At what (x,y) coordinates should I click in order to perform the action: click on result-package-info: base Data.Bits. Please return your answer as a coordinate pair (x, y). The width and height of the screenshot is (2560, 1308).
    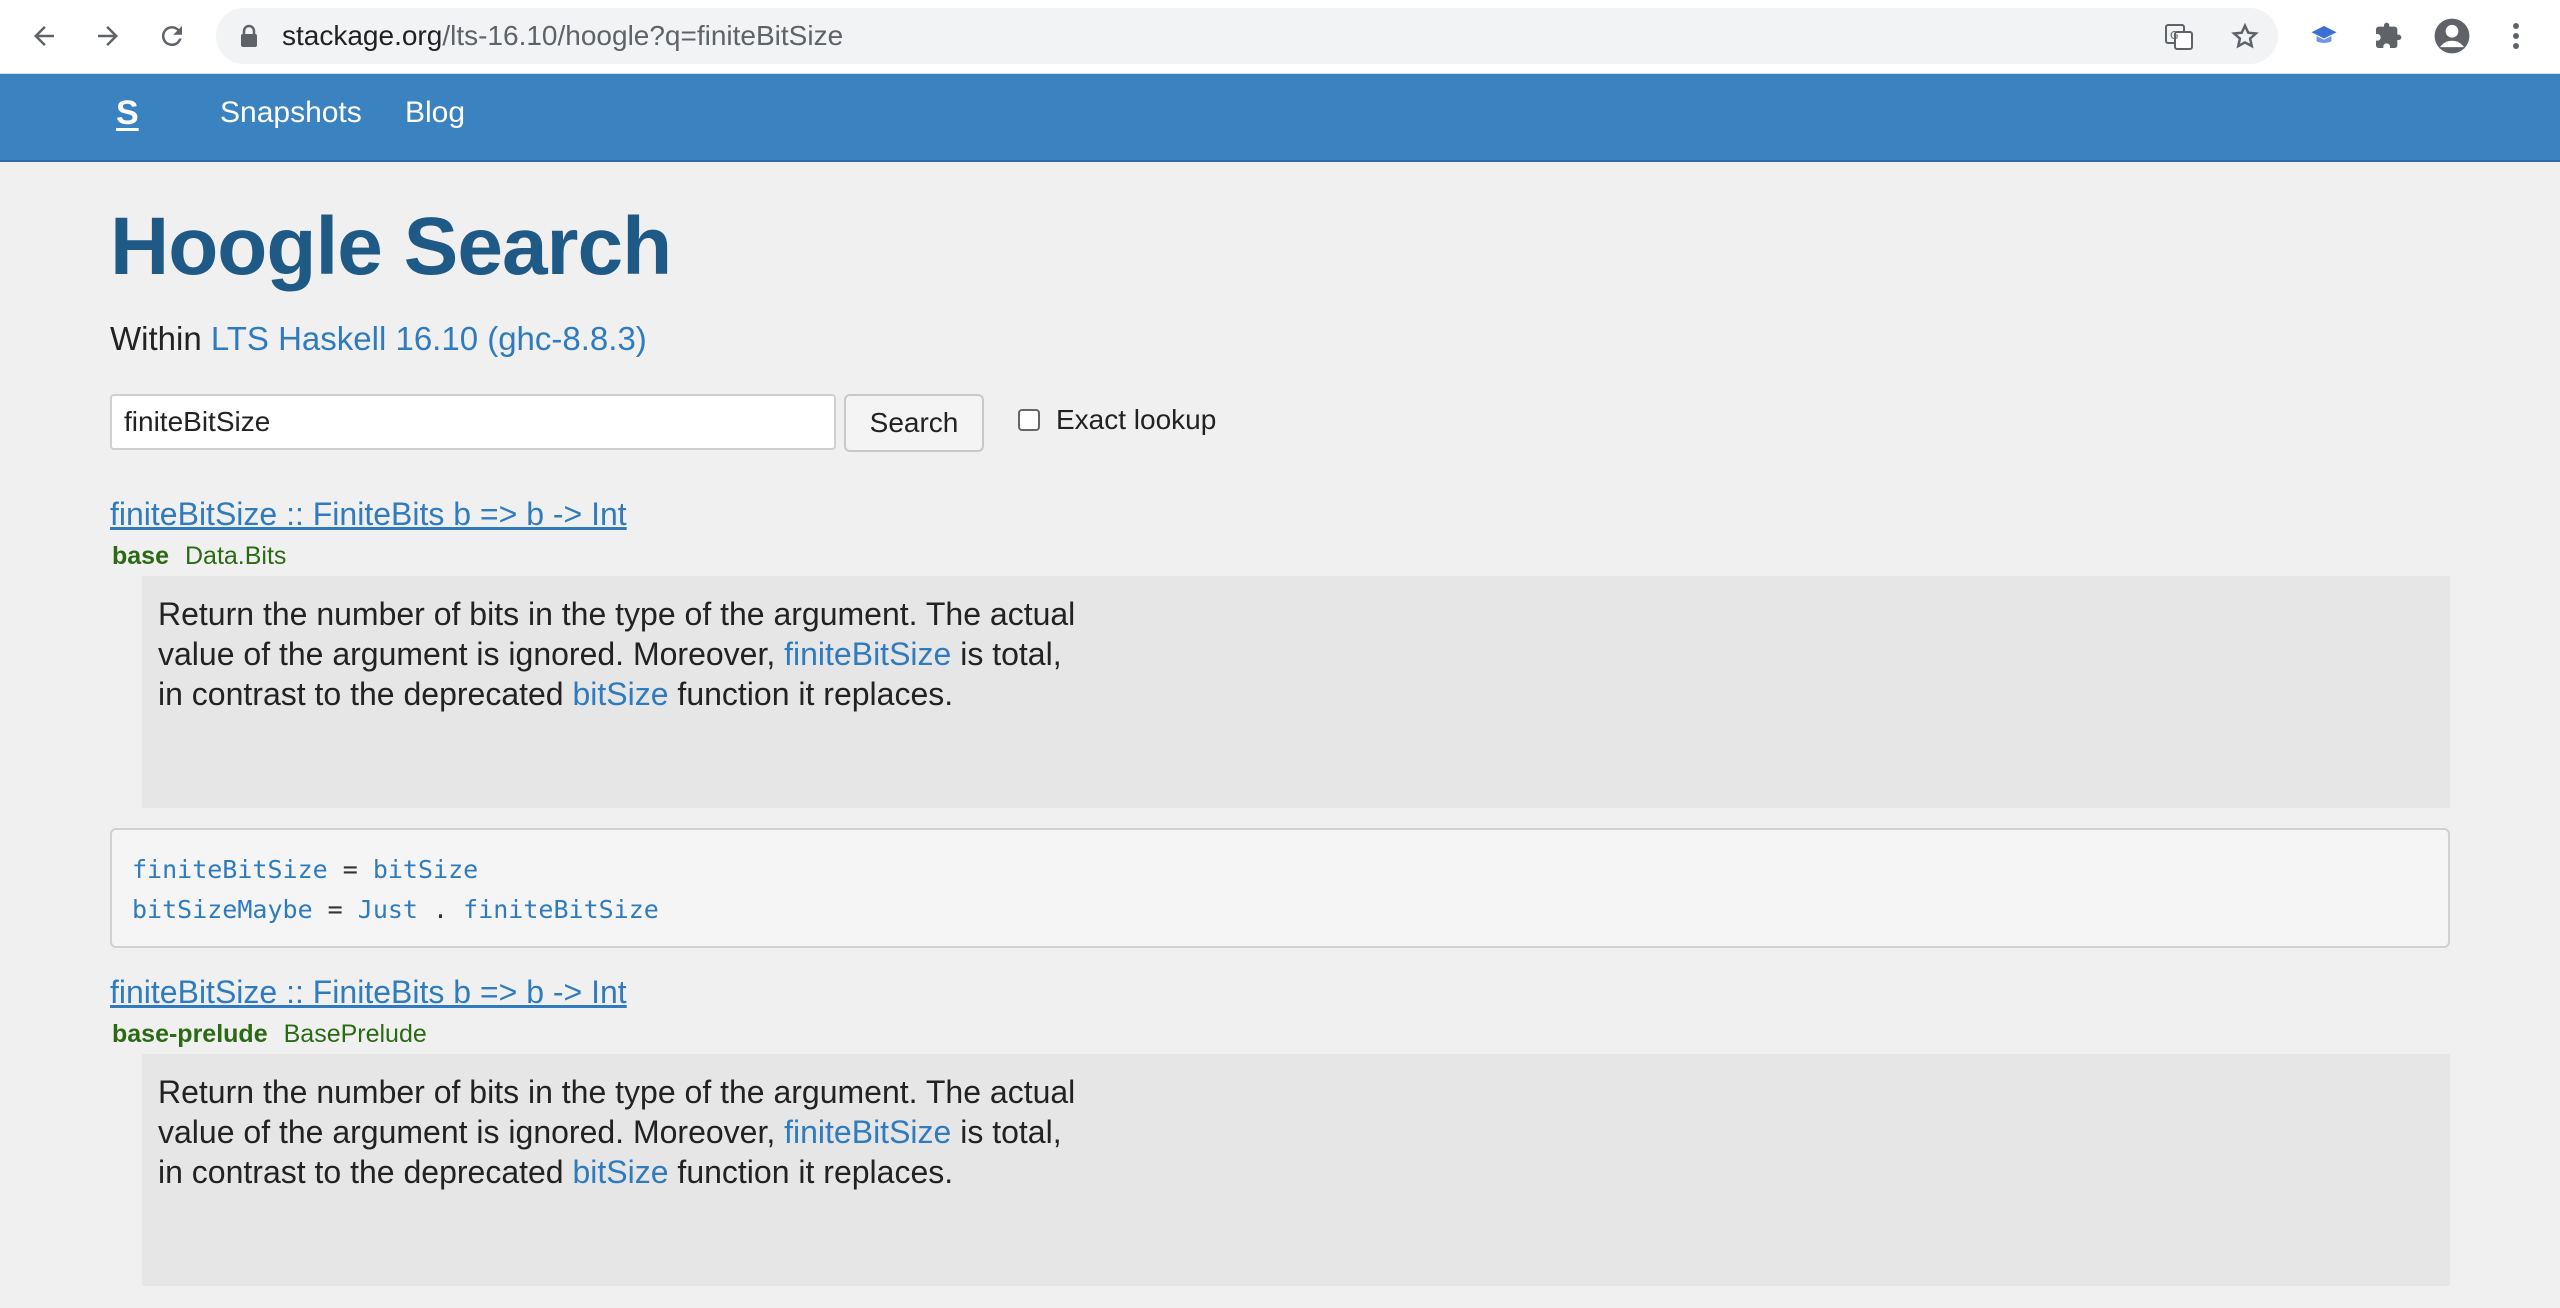
    Looking at the image, I should click on (199, 556).